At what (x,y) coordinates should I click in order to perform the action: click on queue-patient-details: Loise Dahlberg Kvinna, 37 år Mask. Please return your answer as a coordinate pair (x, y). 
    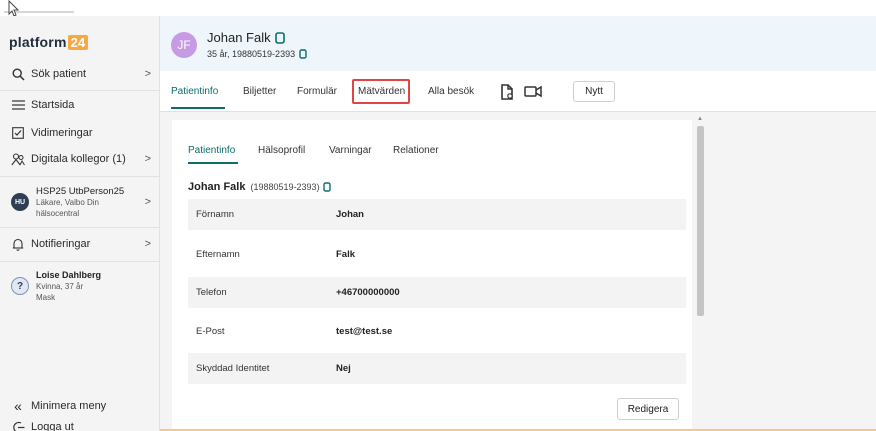
    Looking at the image, I should click on (68, 286).